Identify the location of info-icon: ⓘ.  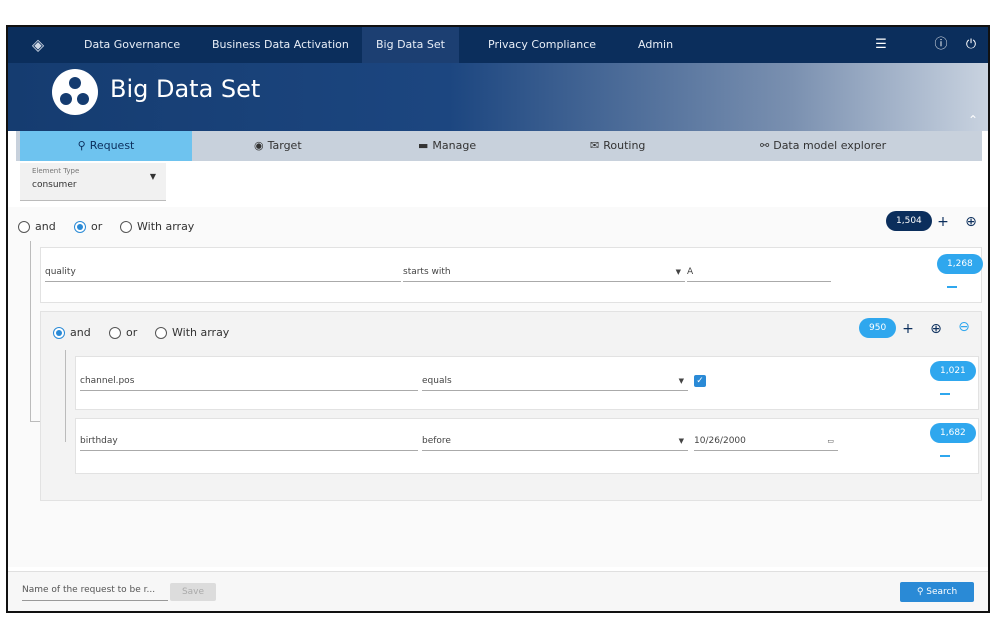
(941, 45).